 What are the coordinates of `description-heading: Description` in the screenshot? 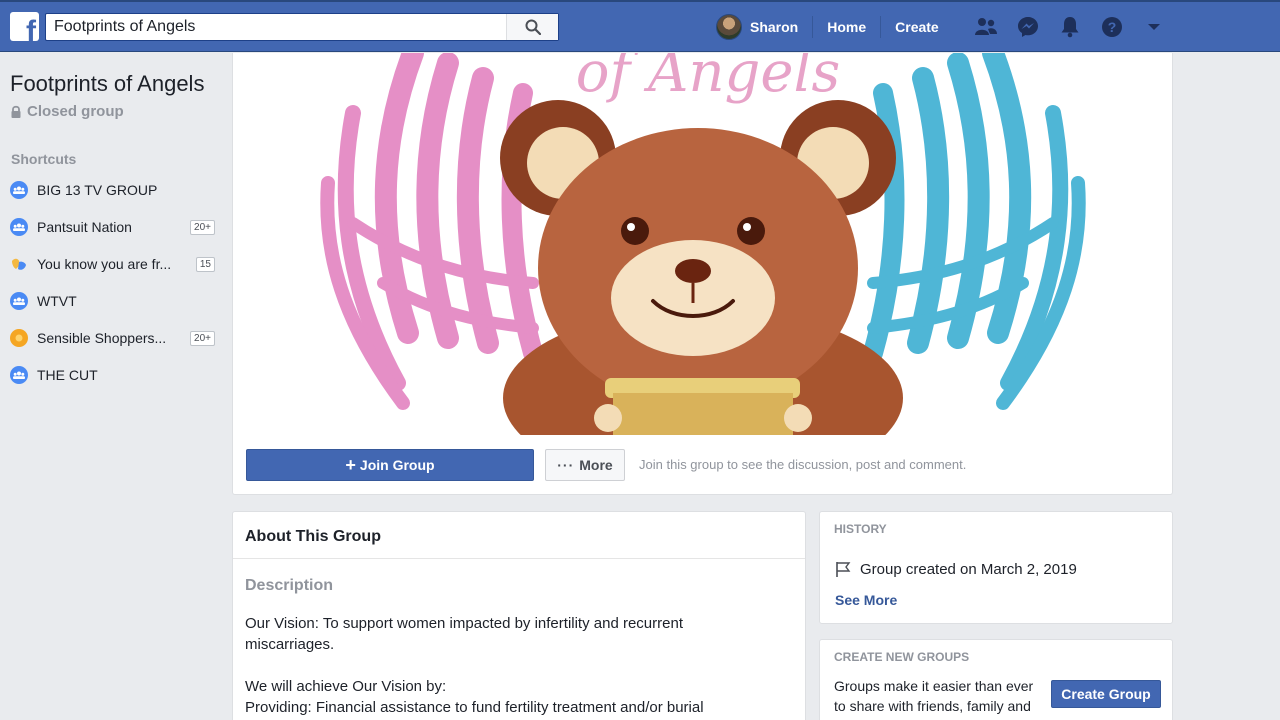 It's located at (289, 585).